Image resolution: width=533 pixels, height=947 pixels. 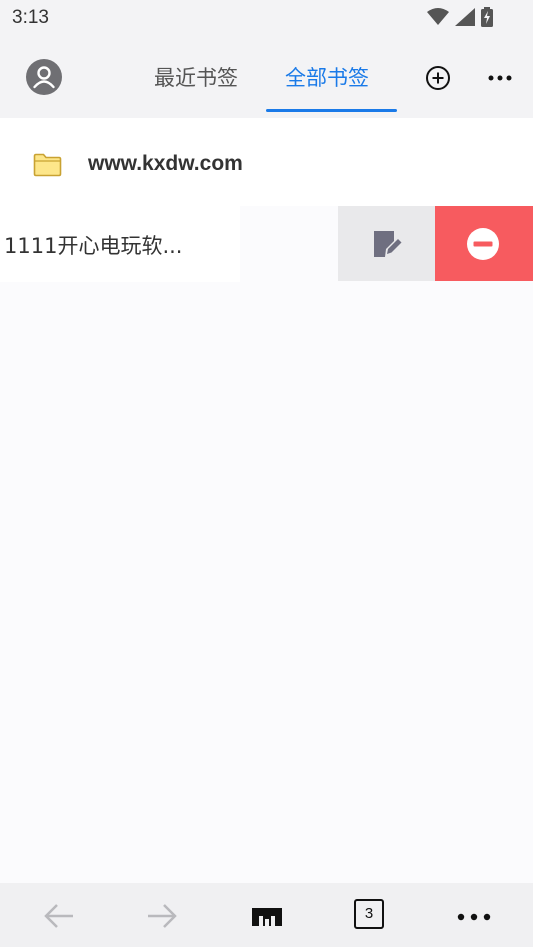 I want to click on back-button, so click(x=59, y=916).